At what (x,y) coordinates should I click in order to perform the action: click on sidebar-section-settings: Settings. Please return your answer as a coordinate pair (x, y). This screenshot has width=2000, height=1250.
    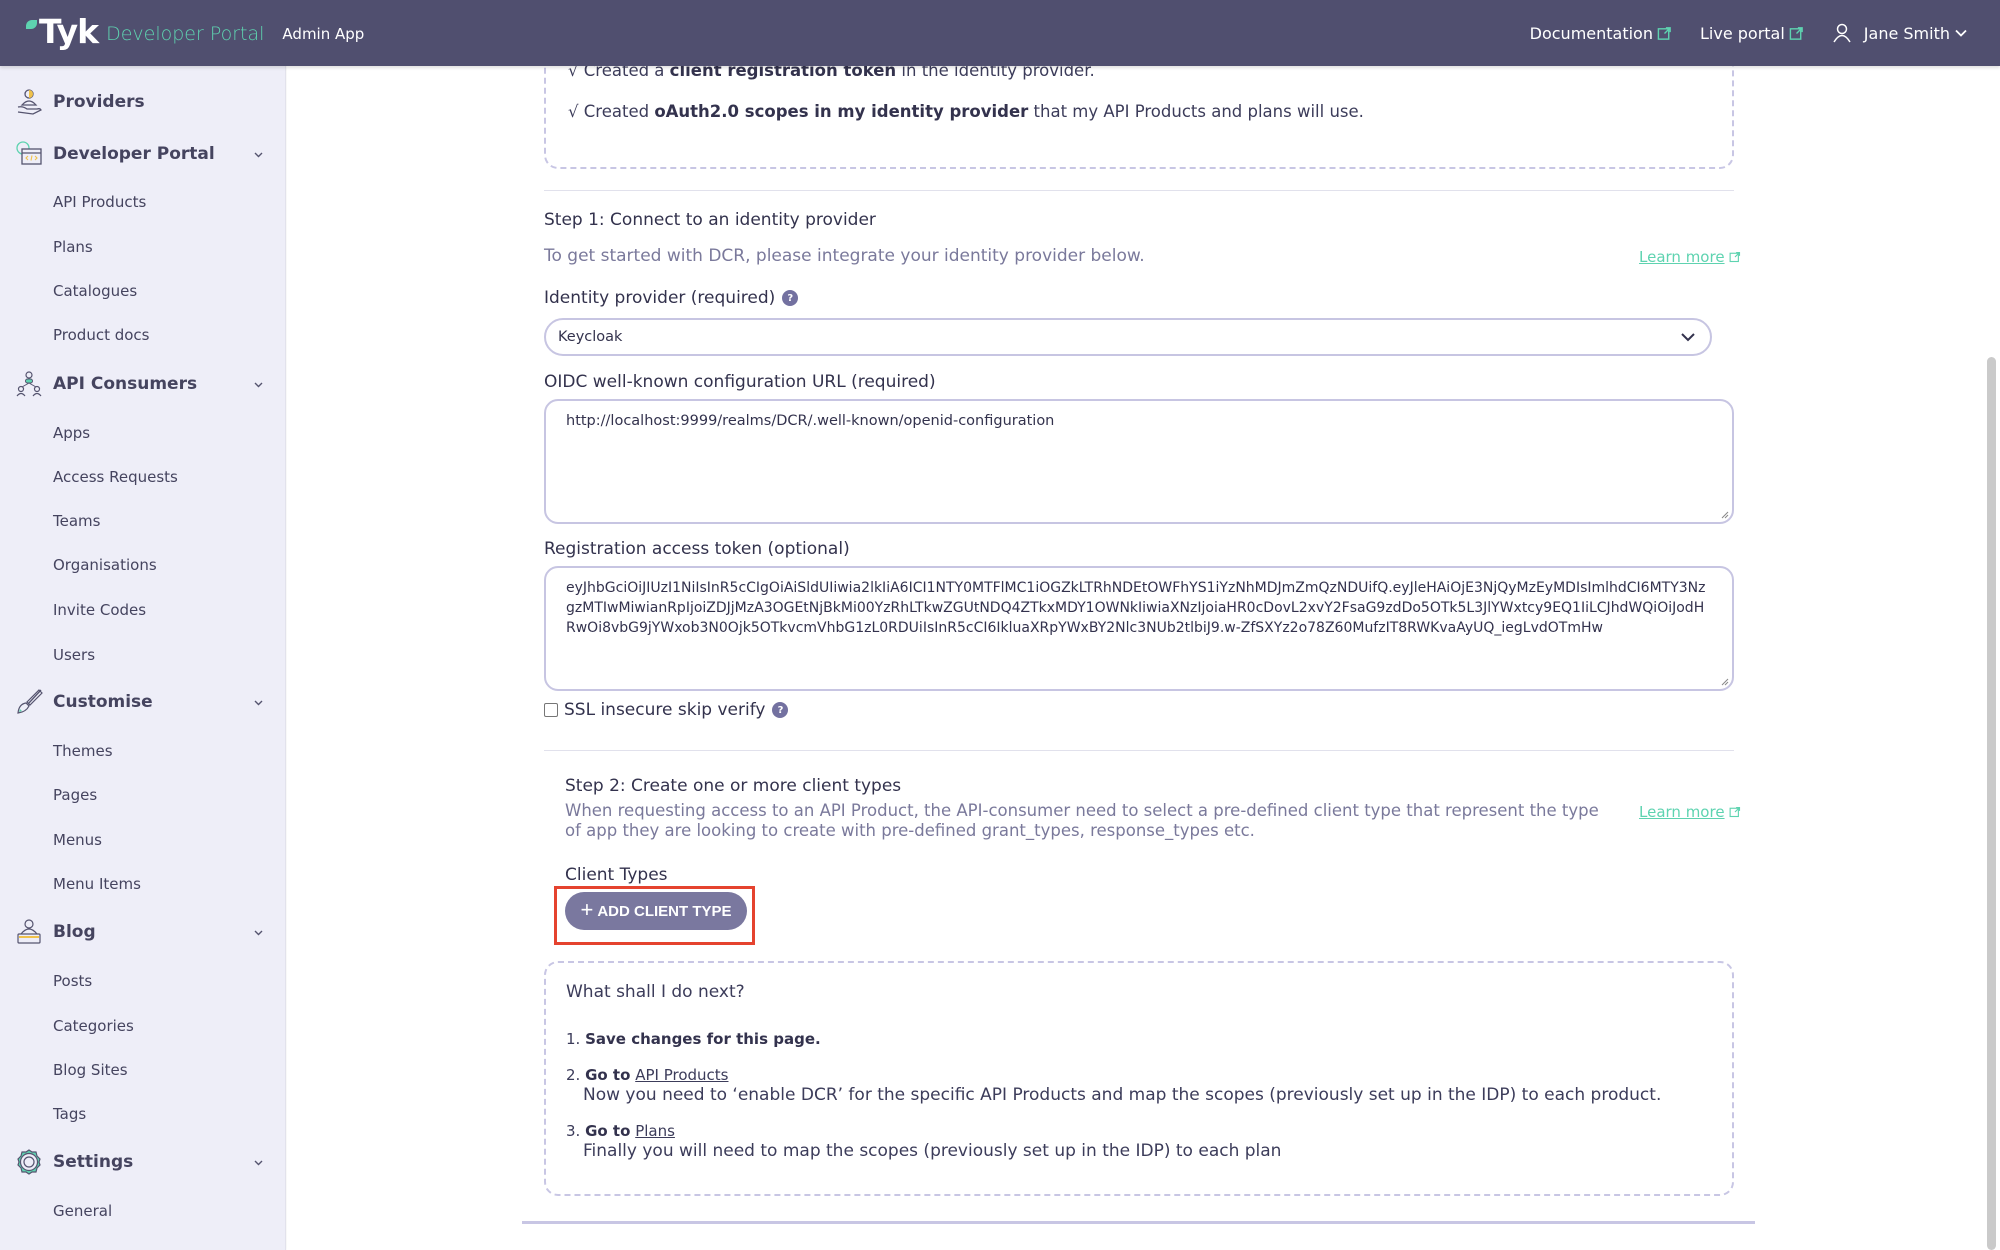
    Looking at the image, I should click on (143, 1162).